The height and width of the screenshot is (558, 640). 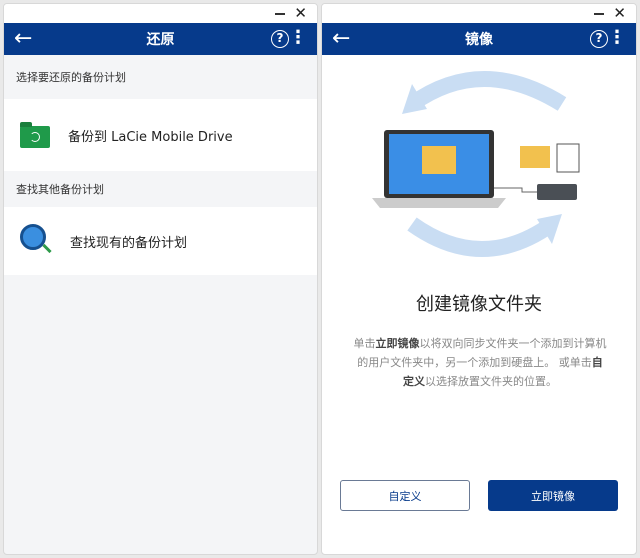 I want to click on desc-bold: 立即镜像, so click(x=397, y=343).